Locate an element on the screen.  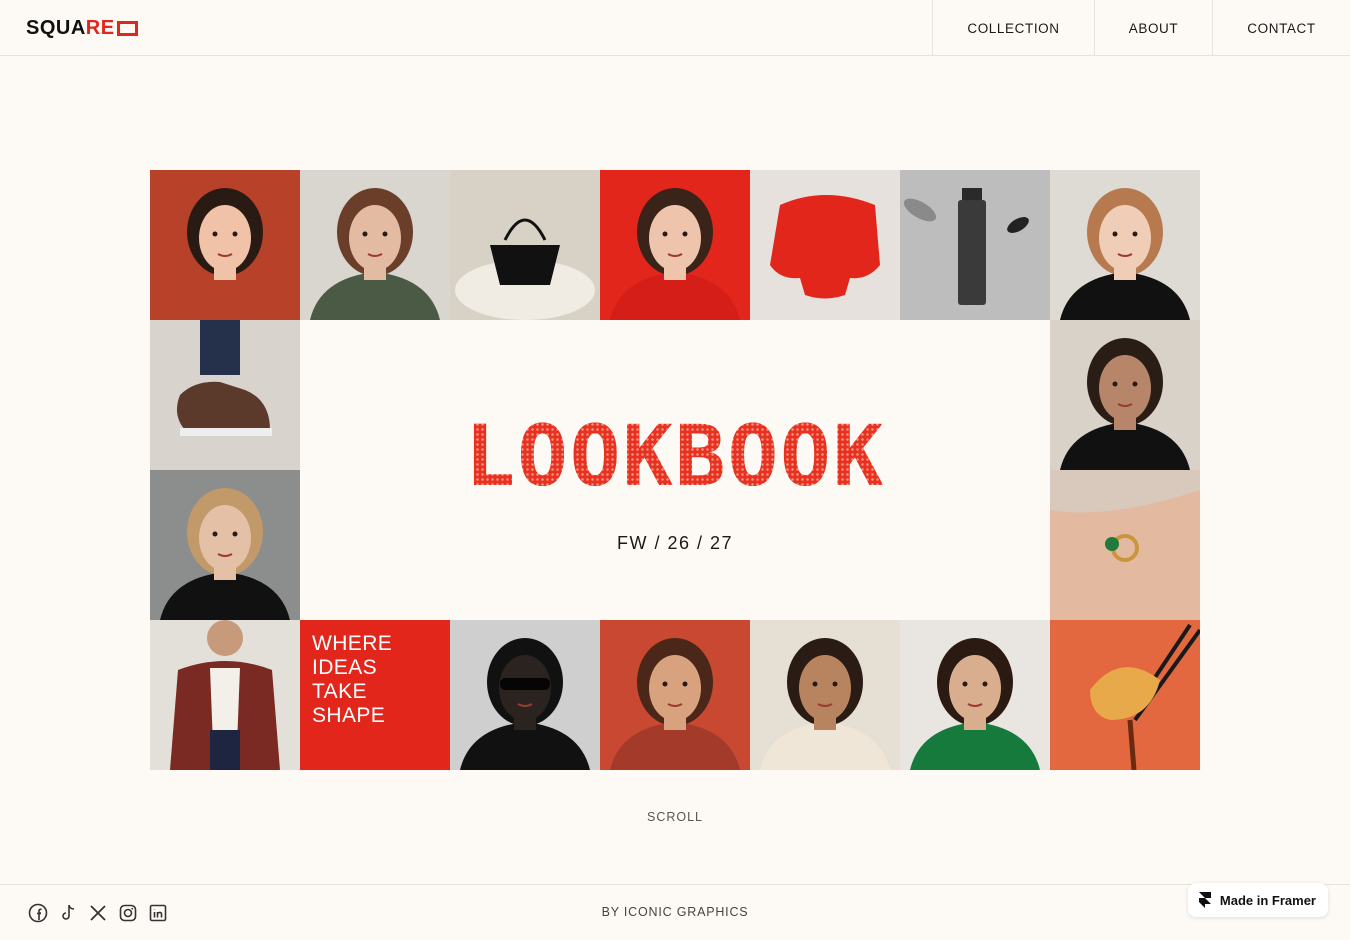
tile-woman-black-blazer-illustration is located at coordinates (1125, 254).